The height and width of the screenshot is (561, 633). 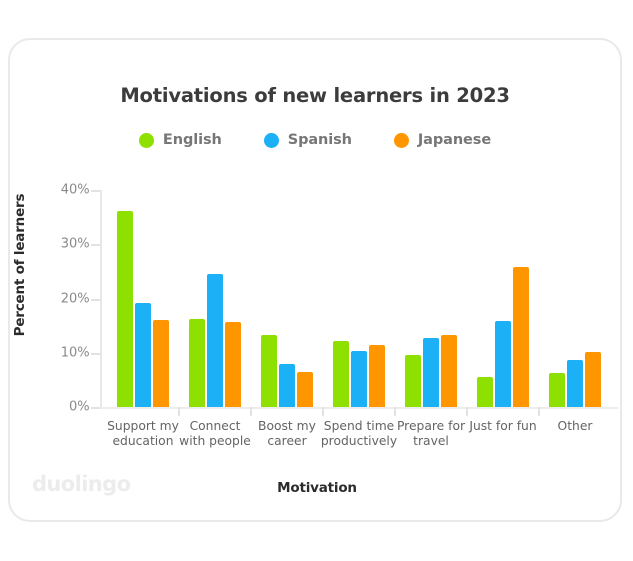 What do you see at coordinates (20, 265) in the screenshot?
I see `y-axis-title: Percent of learners` at bounding box center [20, 265].